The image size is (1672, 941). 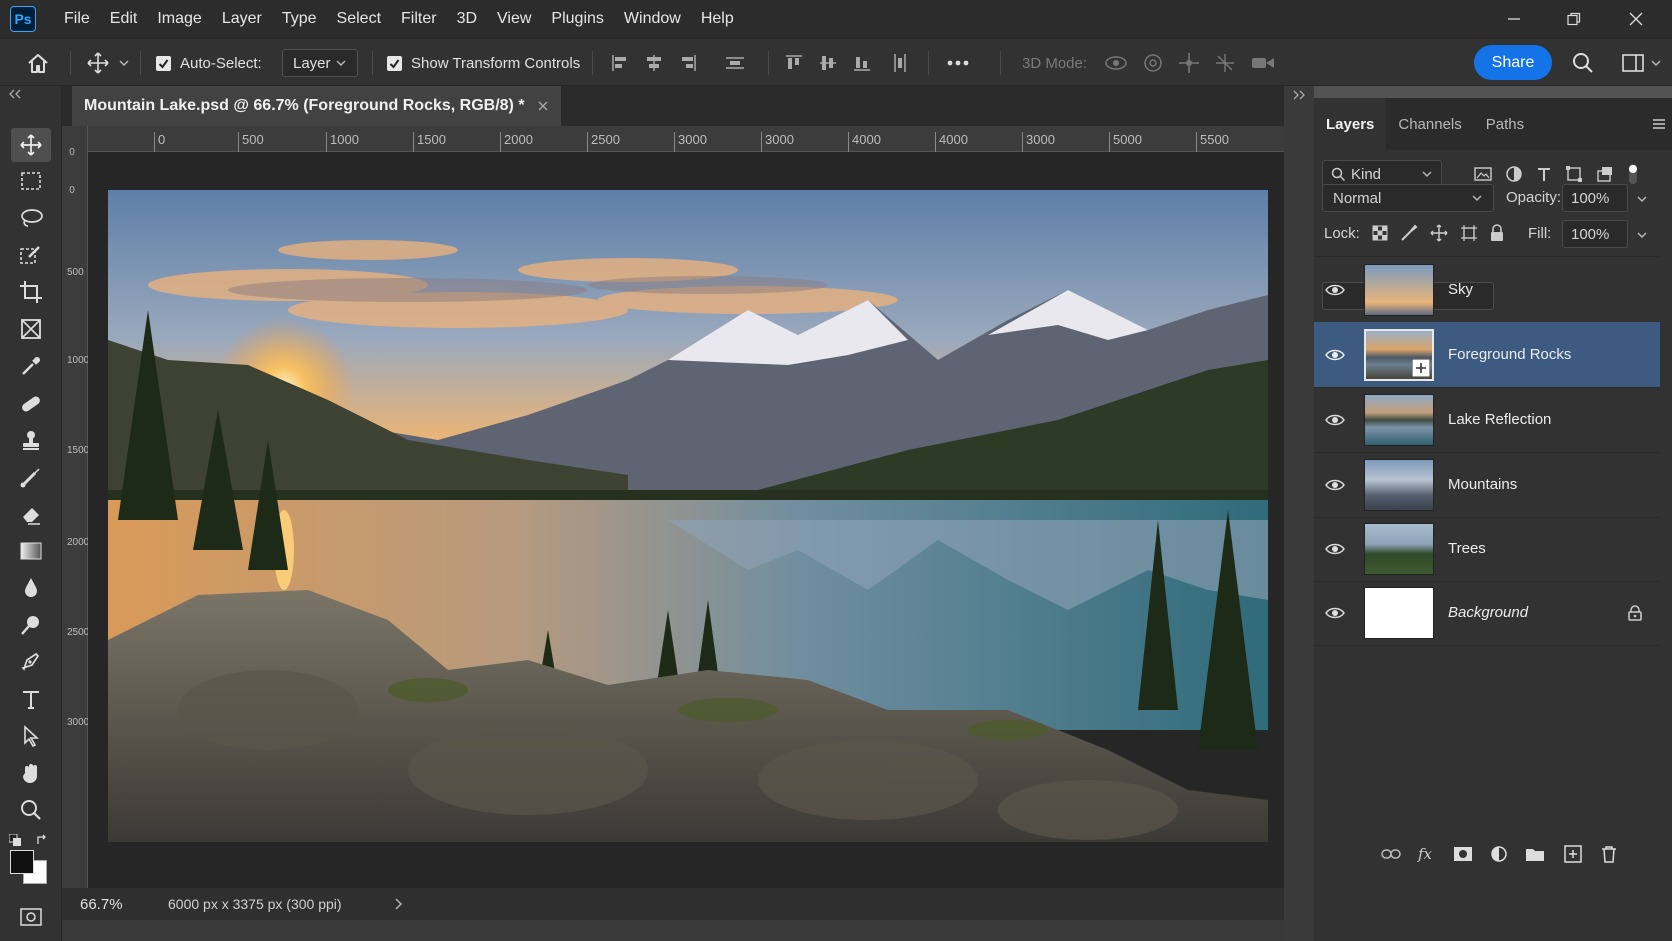 I want to click on restore-button, so click(x=1574, y=19).